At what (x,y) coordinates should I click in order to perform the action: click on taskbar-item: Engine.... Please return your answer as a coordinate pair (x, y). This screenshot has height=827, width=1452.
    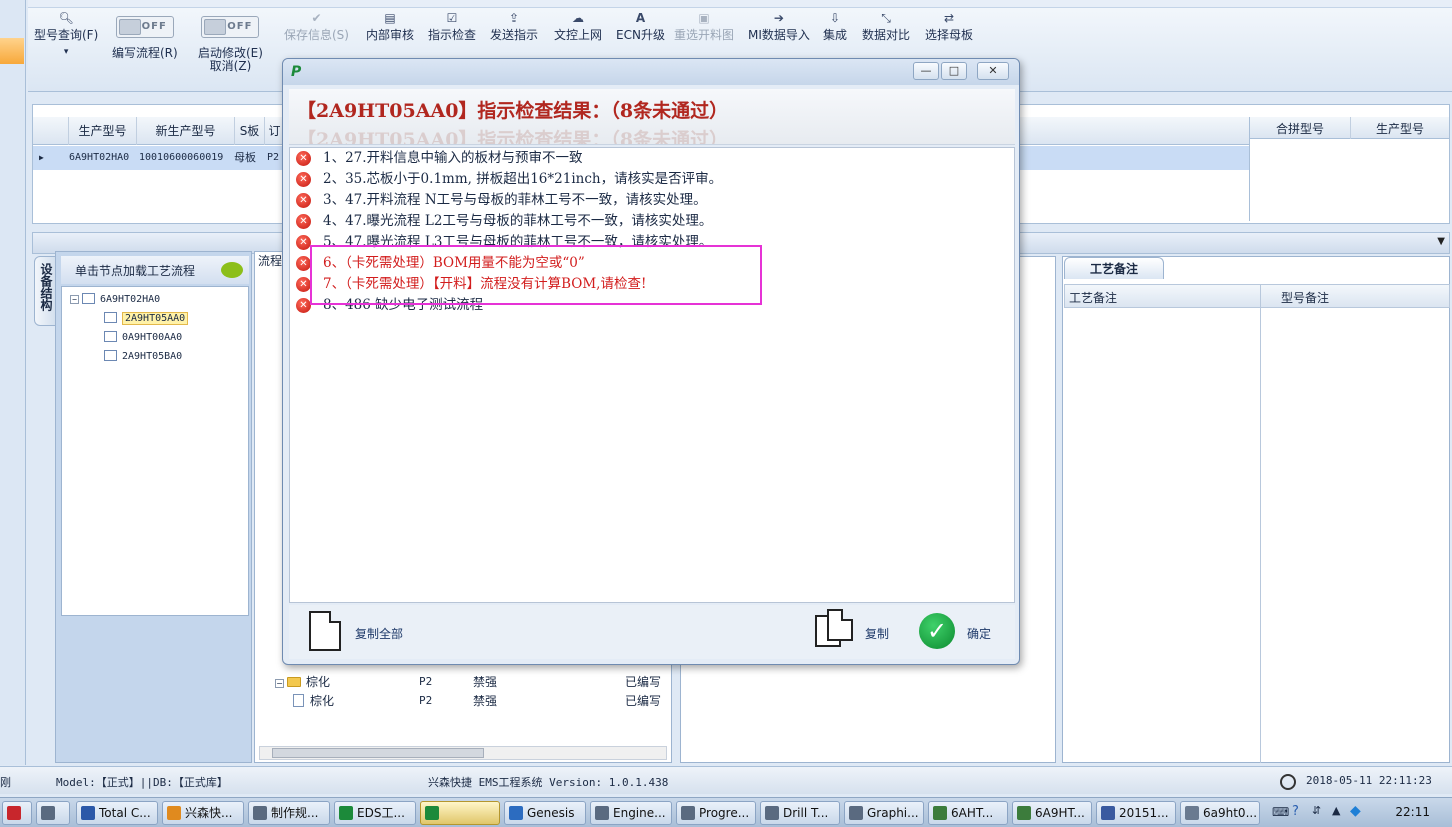
    Looking at the image, I should click on (631, 813).